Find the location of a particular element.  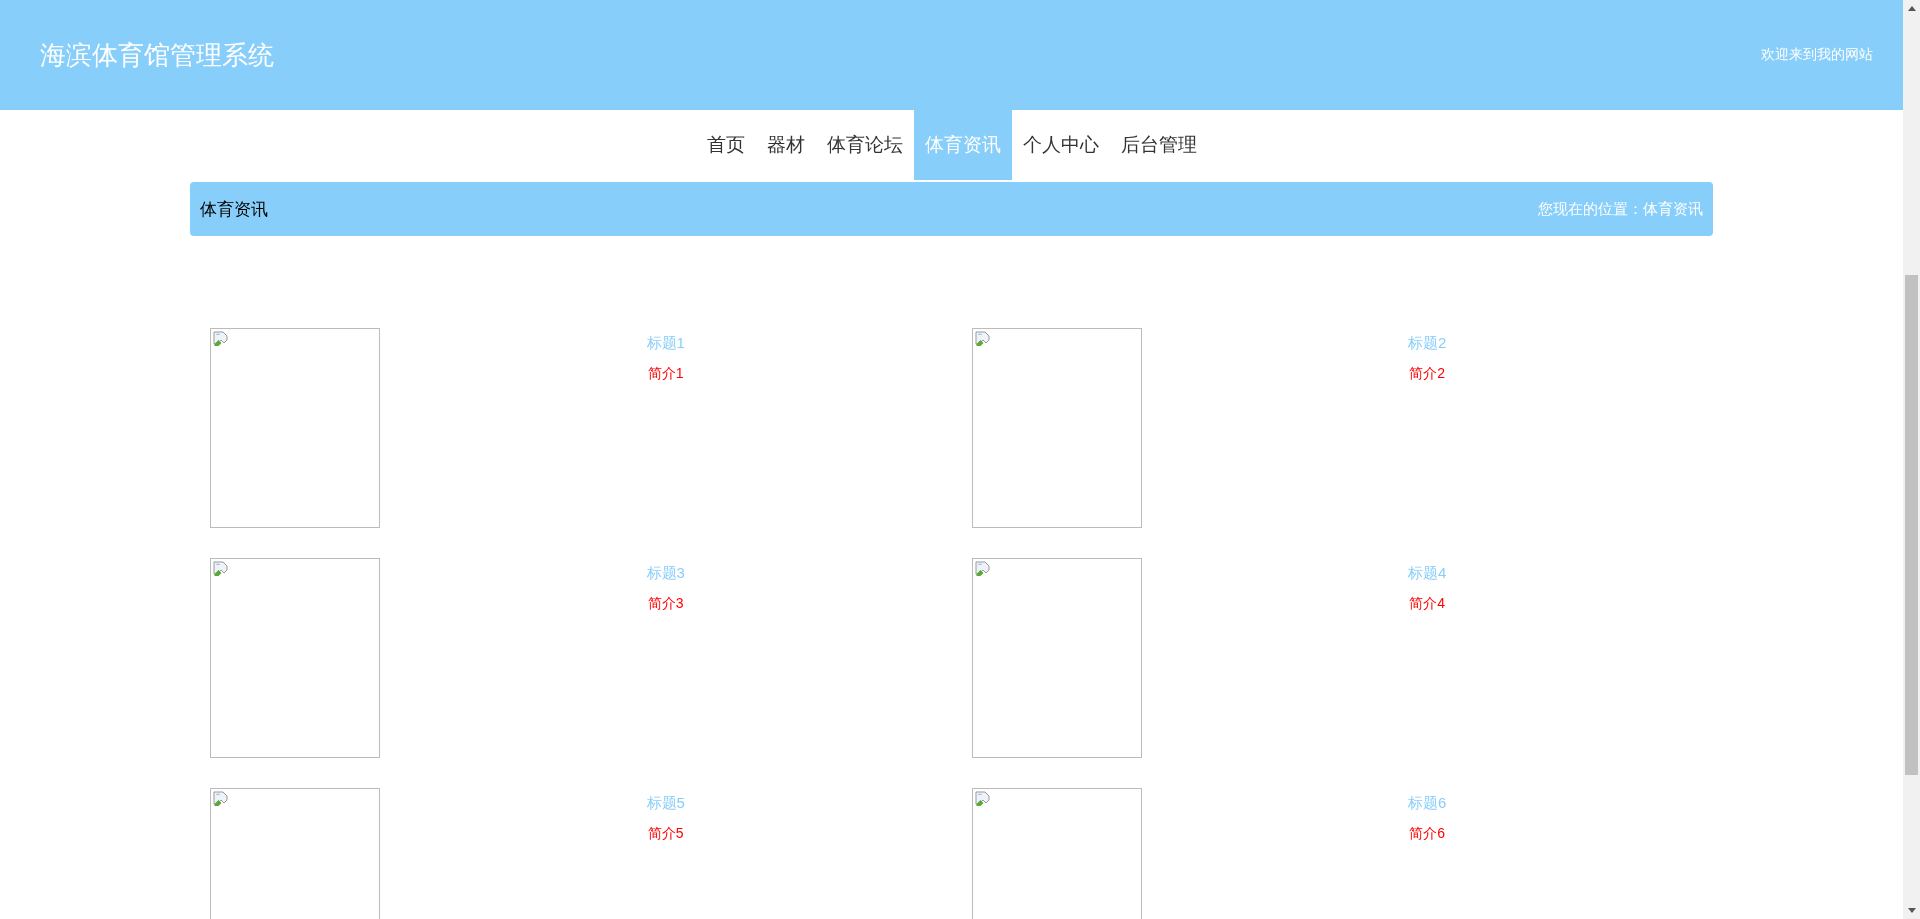

news-title-link: 标题1 is located at coordinates (665, 343).